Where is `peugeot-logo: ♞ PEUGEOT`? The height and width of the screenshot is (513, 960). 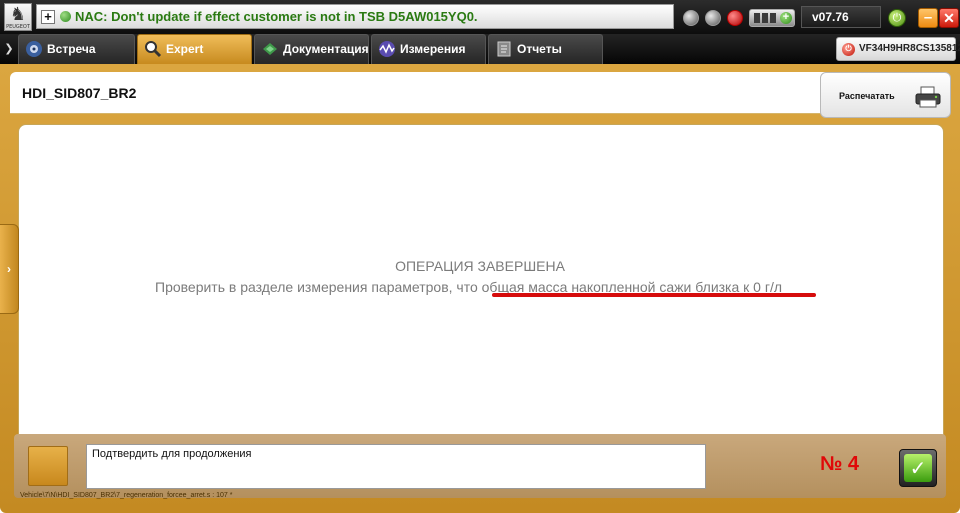
peugeot-logo: ♞ PEUGEOT is located at coordinates (18, 17).